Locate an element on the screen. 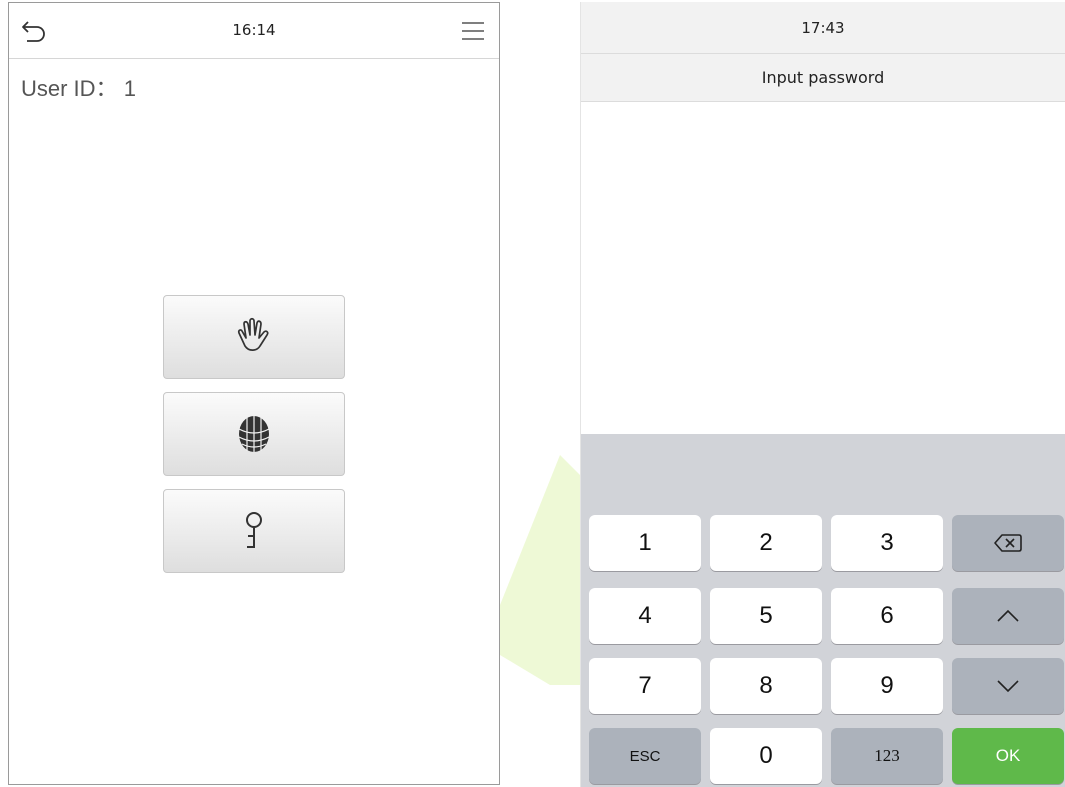  backspace-icon is located at coordinates (1008, 543).